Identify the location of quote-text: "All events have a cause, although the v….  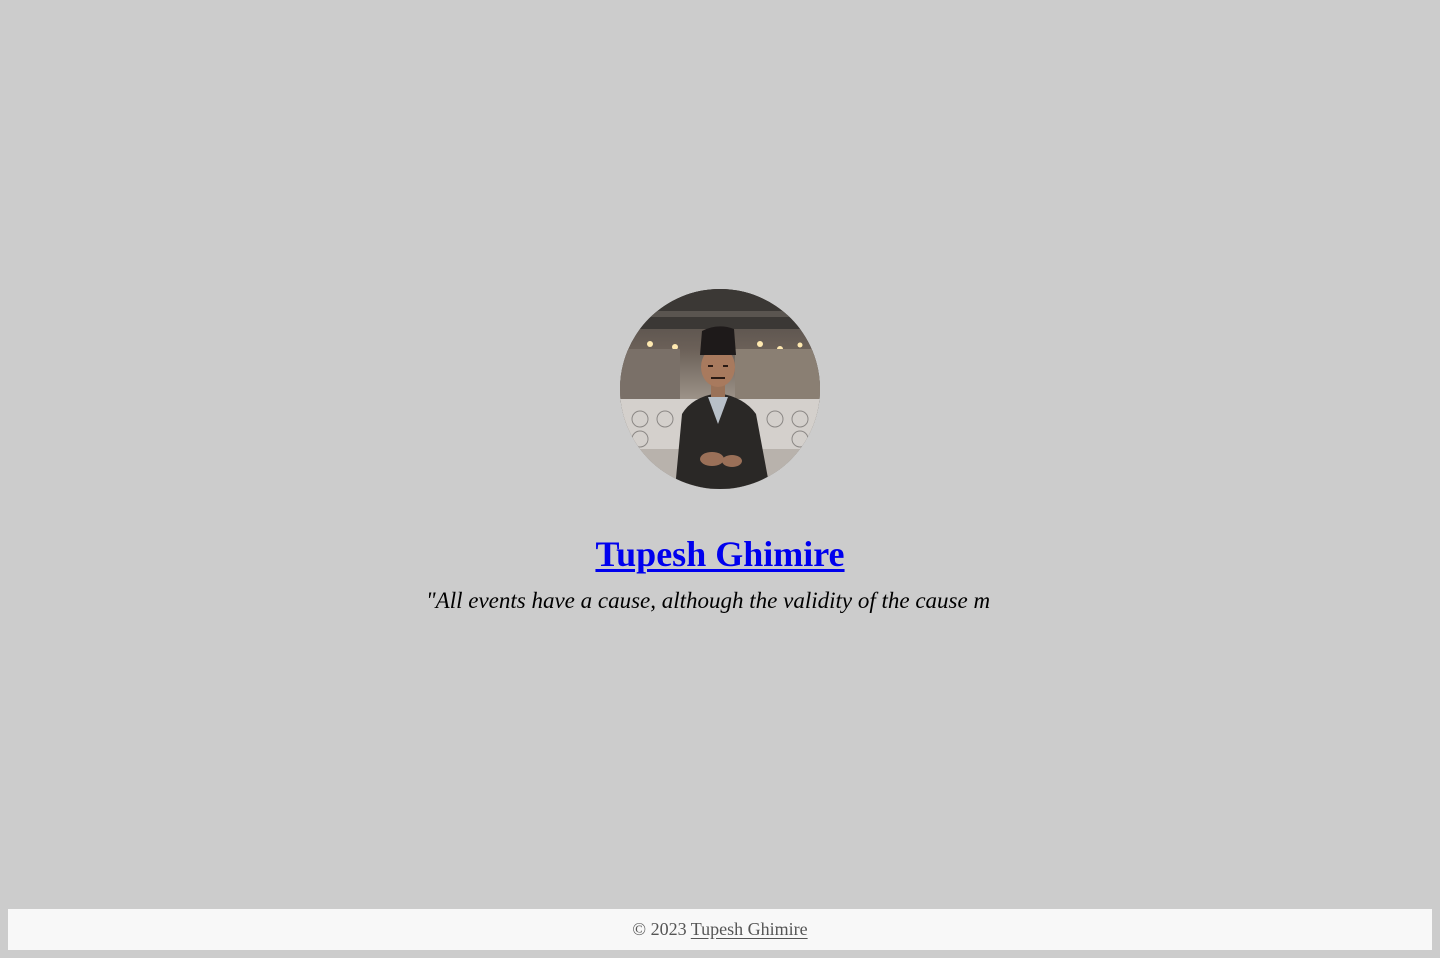
(708, 600).